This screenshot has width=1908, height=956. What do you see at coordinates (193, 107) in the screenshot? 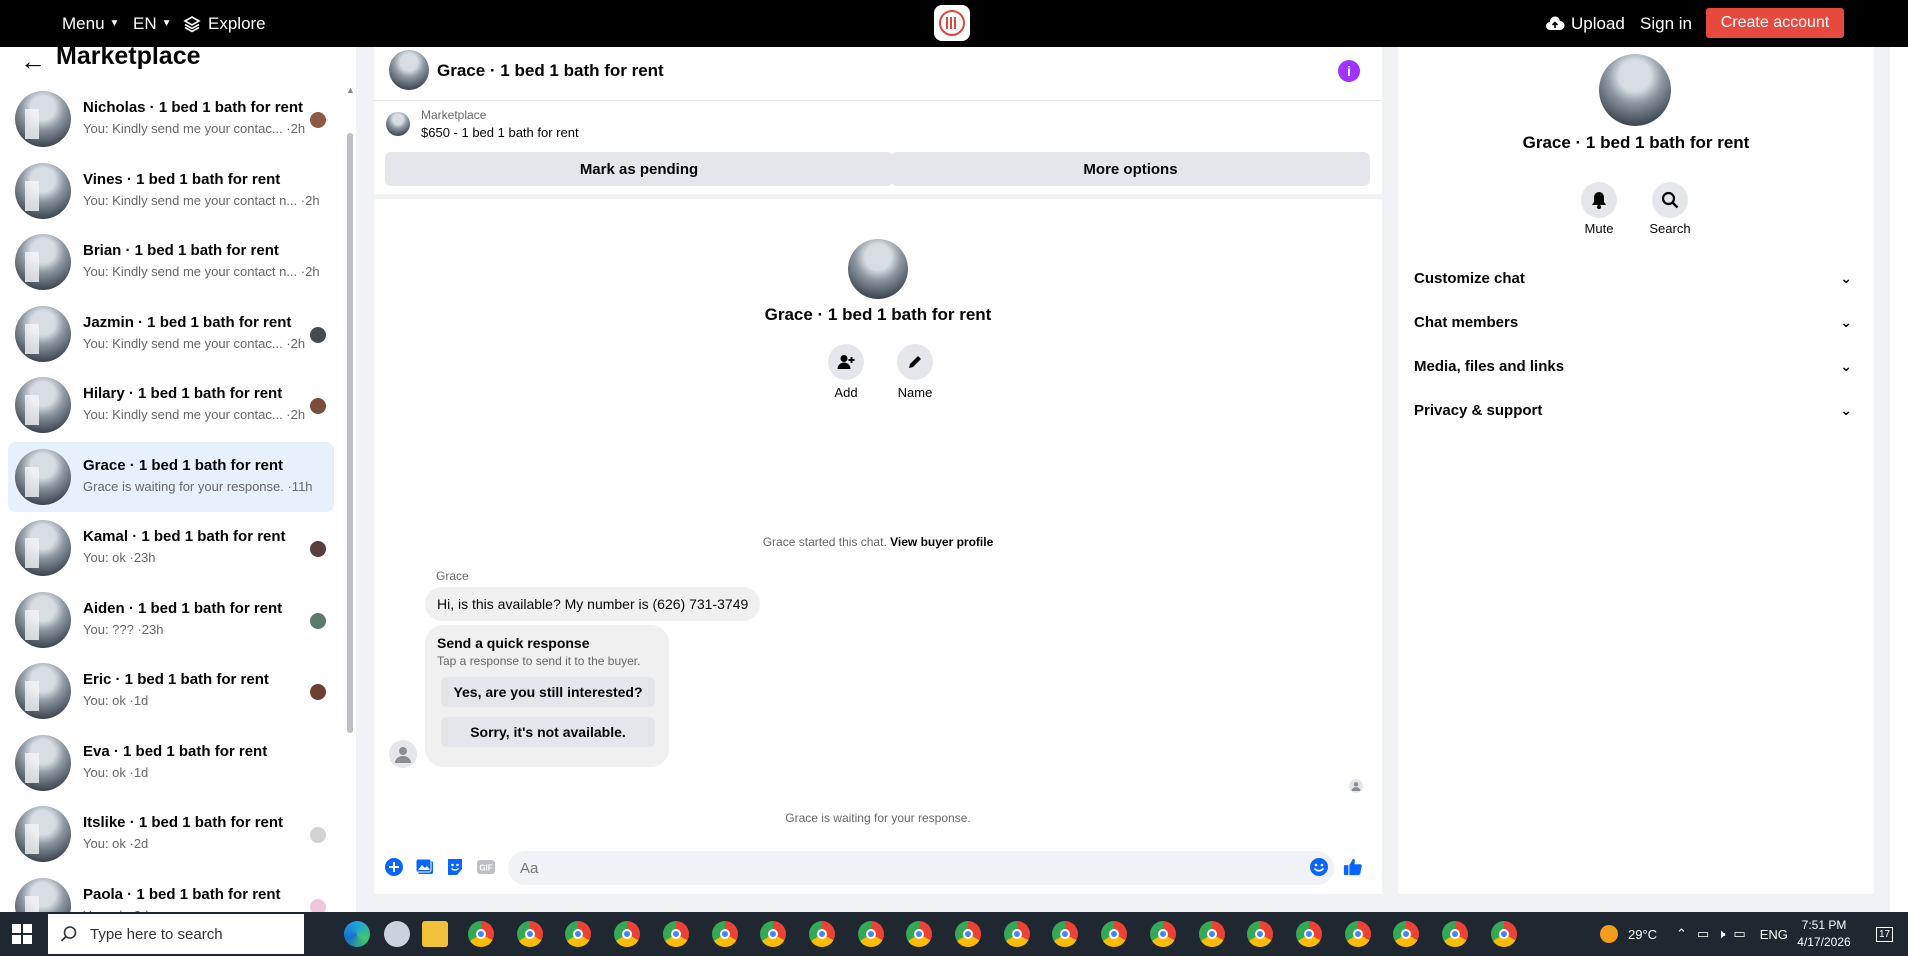
I see `conversation-name: Nicholas · 1 bed 1 bath for rent` at bounding box center [193, 107].